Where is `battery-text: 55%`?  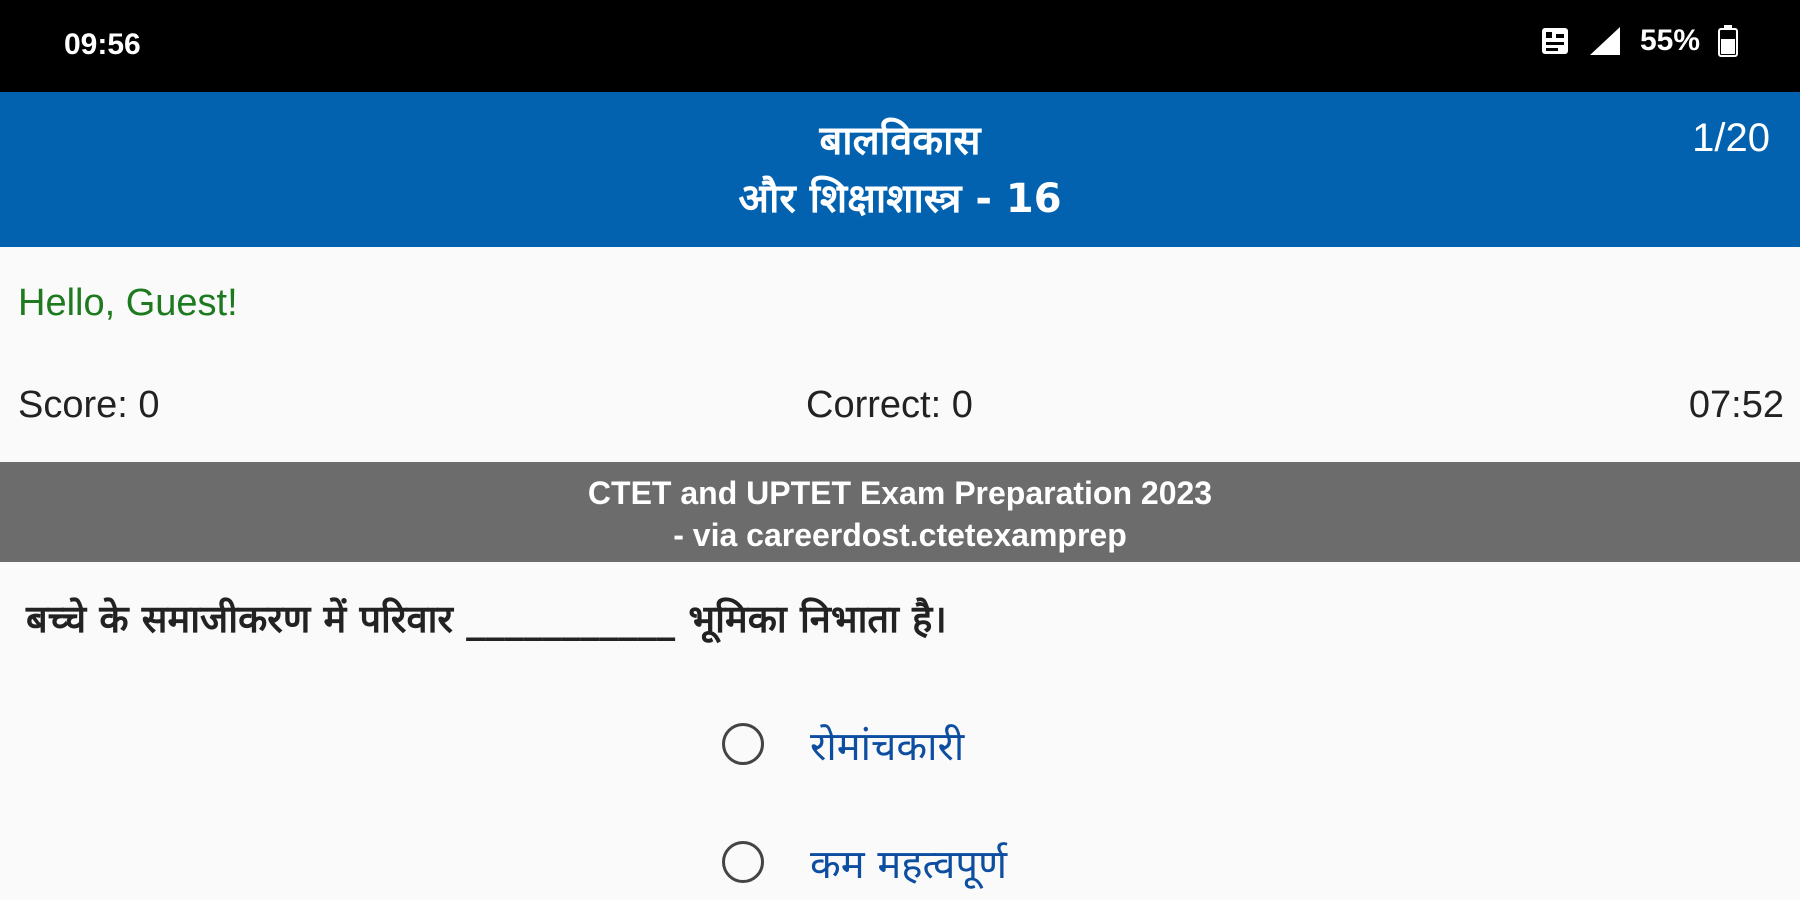
battery-text: 55% is located at coordinates (1669, 40).